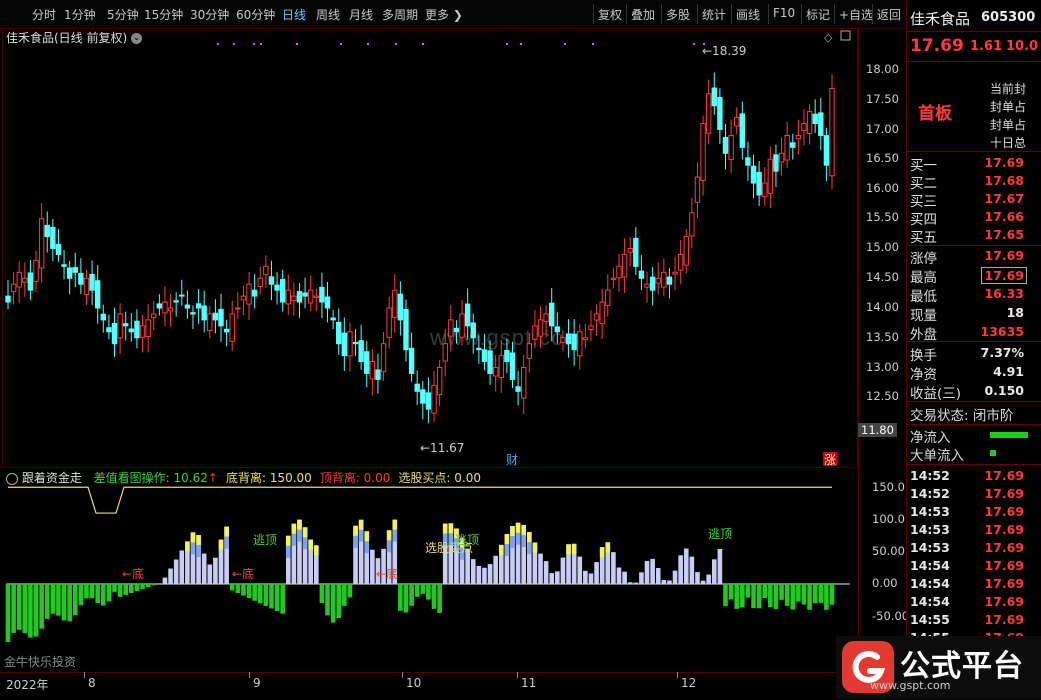 Image resolution: width=1041 pixels, height=700 pixels. Describe the element at coordinates (889, 14) in the screenshot. I see `toolbar-button: 返回` at that location.